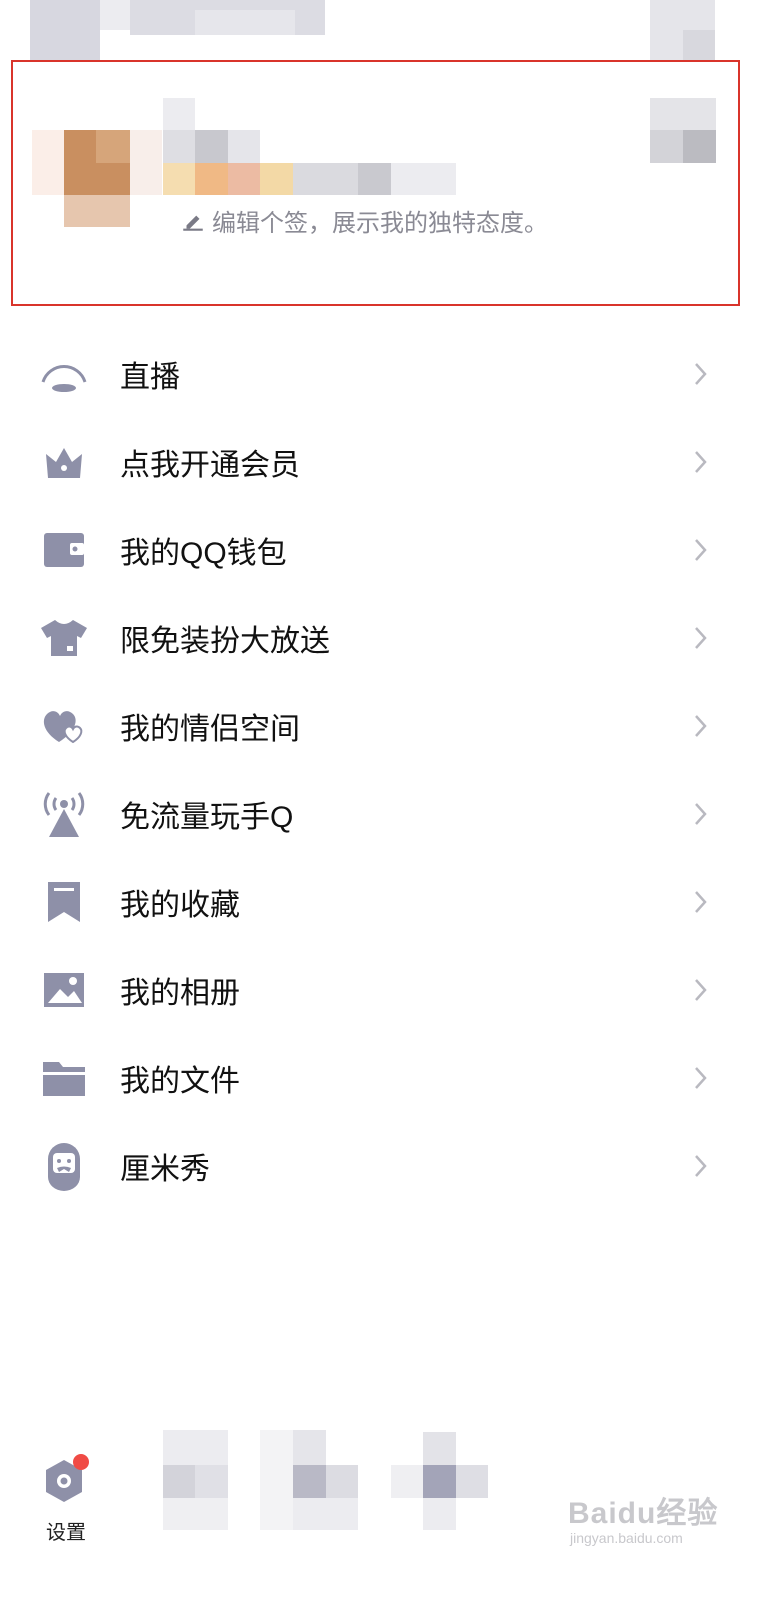  What do you see at coordinates (381, 374) in the screenshot?
I see `menu-item-live: 直播` at bounding box center [381, 374].